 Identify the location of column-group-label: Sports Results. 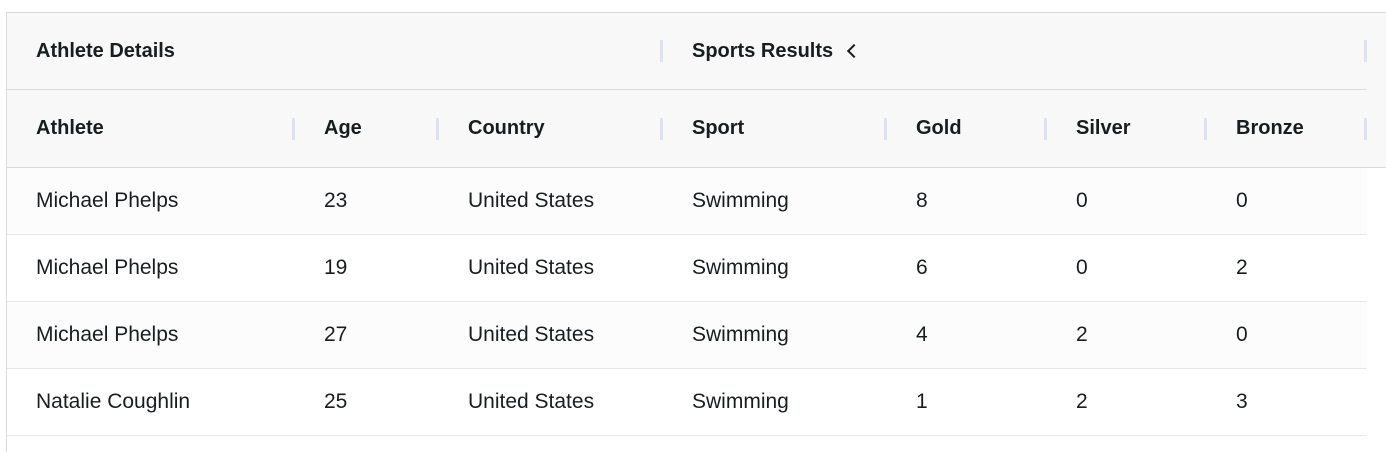
(763, 50).